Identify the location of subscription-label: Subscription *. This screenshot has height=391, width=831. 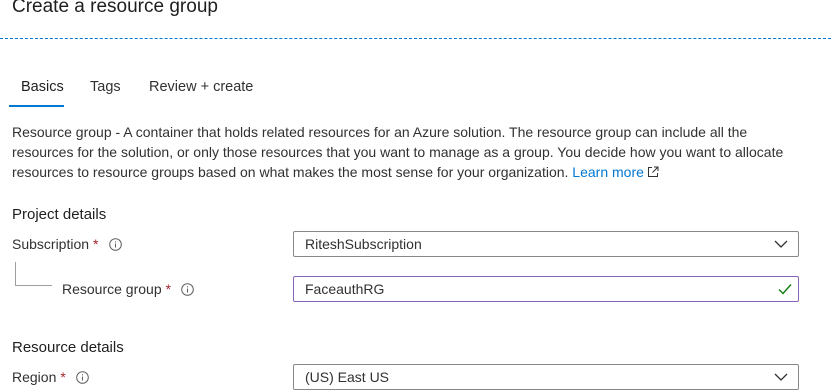
(67, 244).